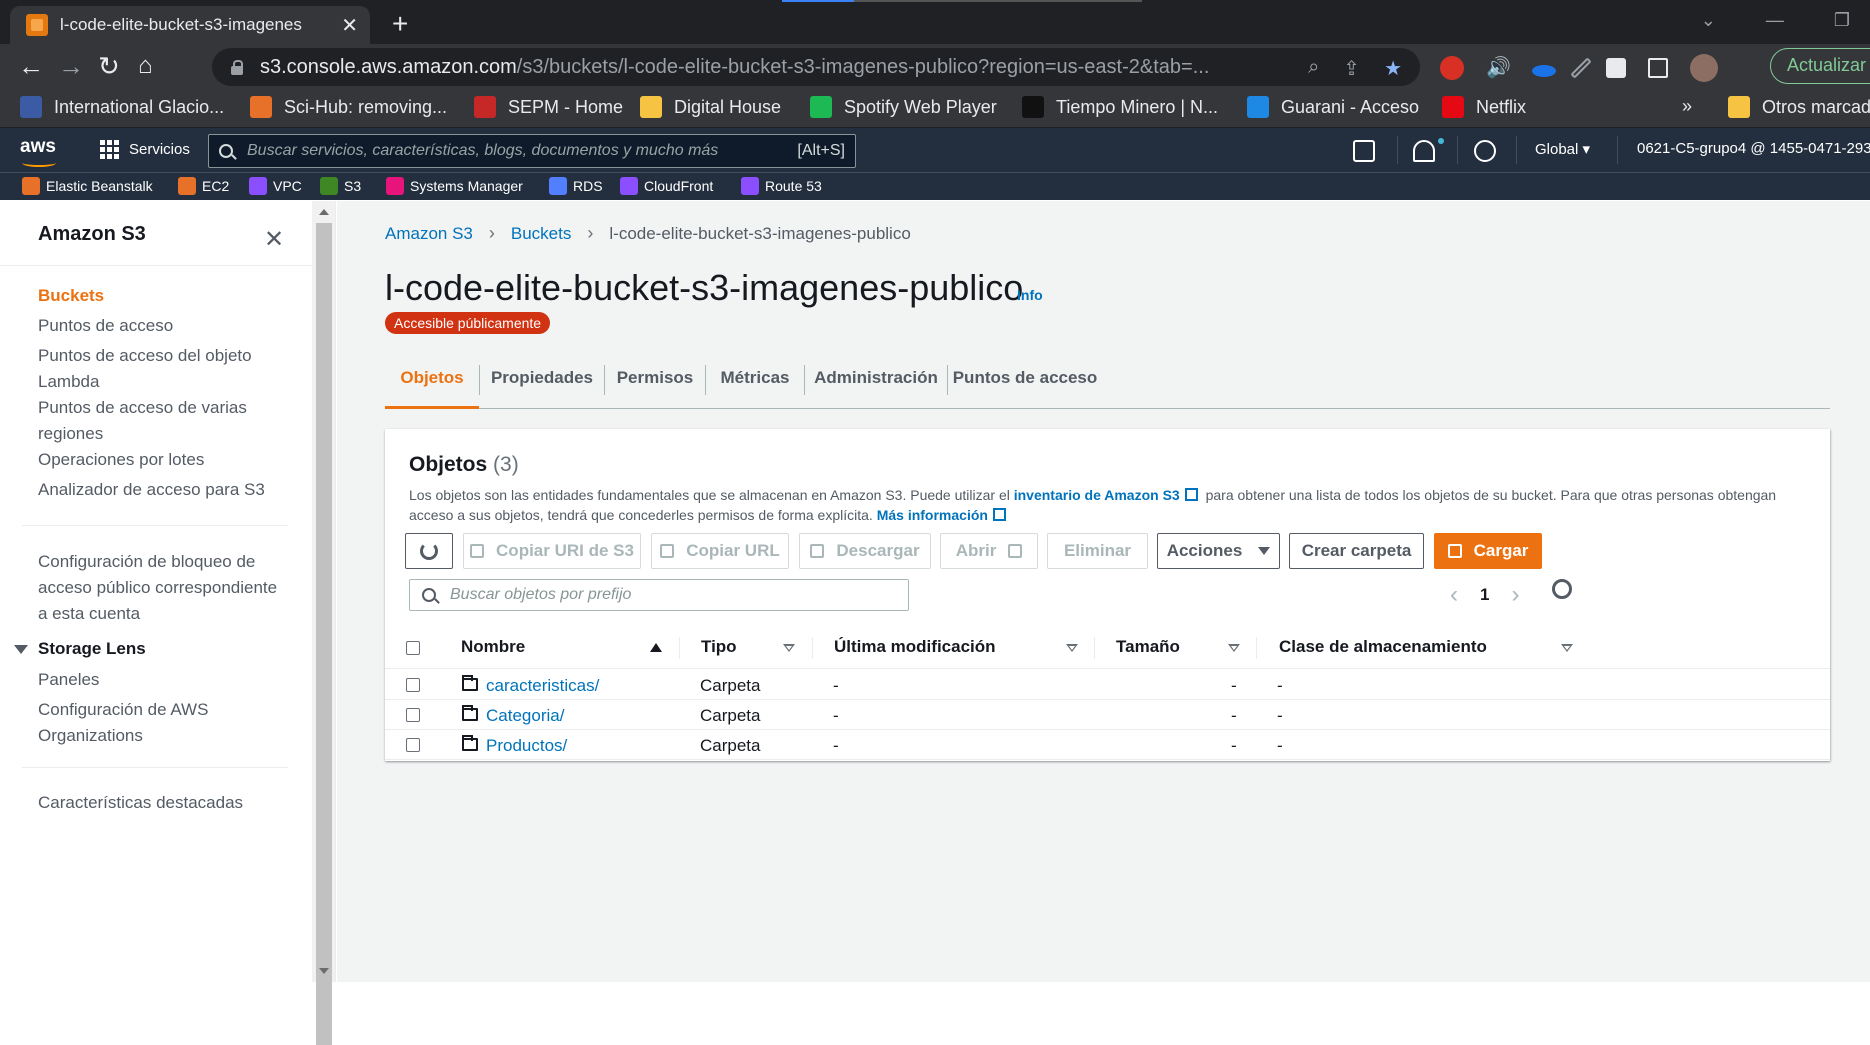 Image resolution: width=1870 pixels, height=1045 pixels. Describe the element at coordinates (1753, 148) in the screenshot. I see `account-menu: 0621-C5-grupo4 @ 1455-0471-293` at that location.